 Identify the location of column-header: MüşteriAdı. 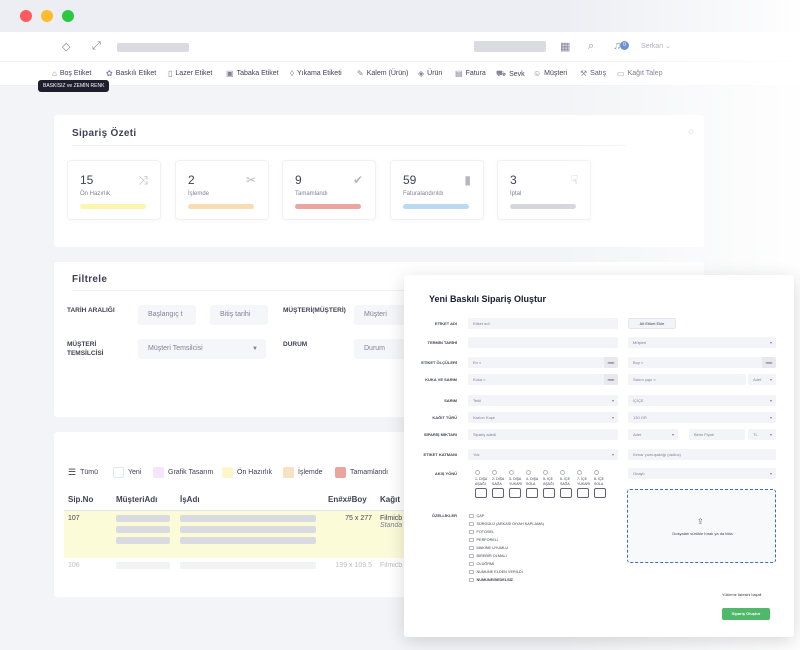
(144, 500).